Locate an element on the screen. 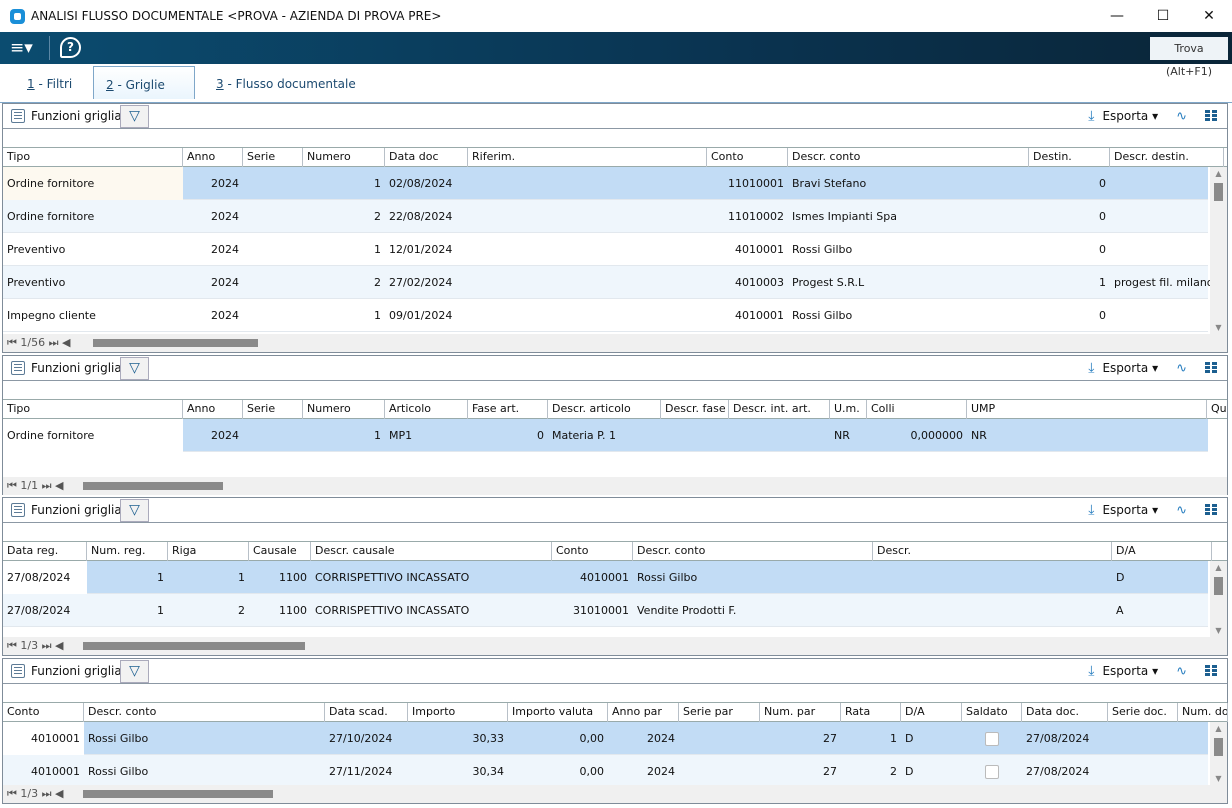 The image size is (1232, 808). column-header: Destin. is located at coordinates (1069, 157).